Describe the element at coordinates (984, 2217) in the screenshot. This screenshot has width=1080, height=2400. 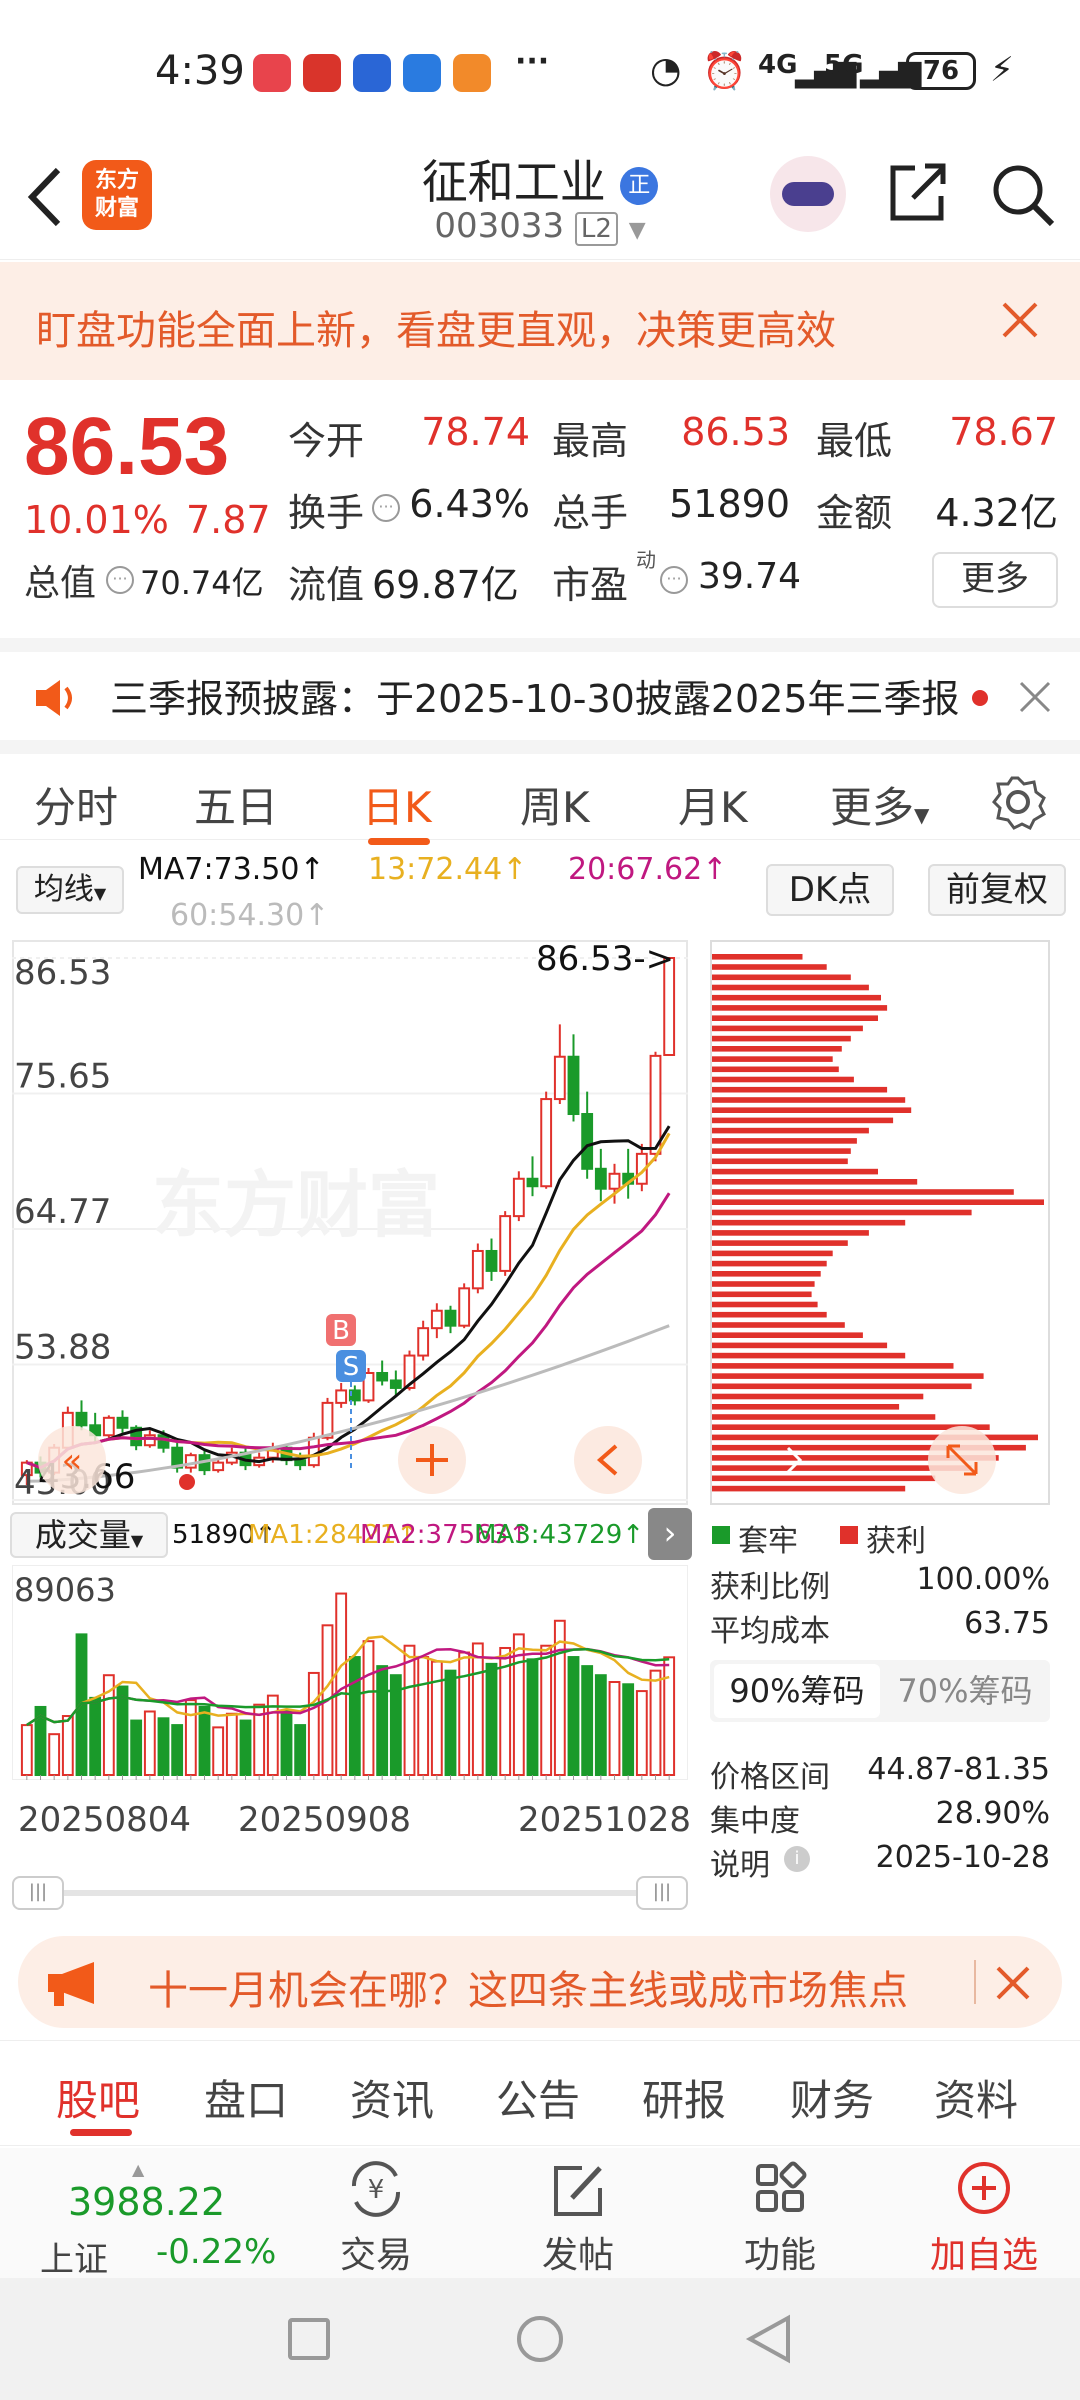
I see `add-watchlist-button: 加自选` at that location.